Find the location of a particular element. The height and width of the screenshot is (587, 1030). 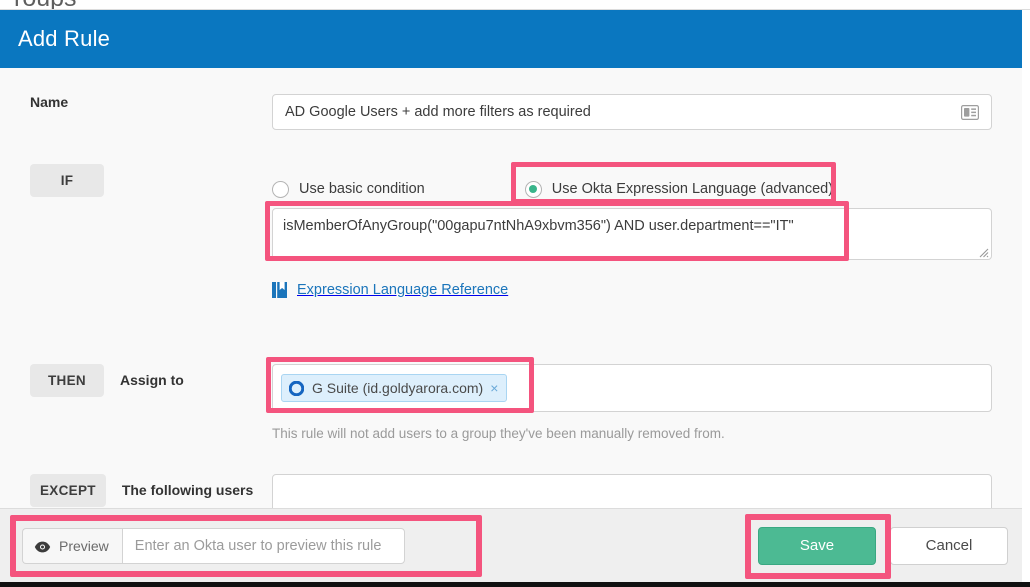

bottom-edge-strip is located at coordinates (515, 584).